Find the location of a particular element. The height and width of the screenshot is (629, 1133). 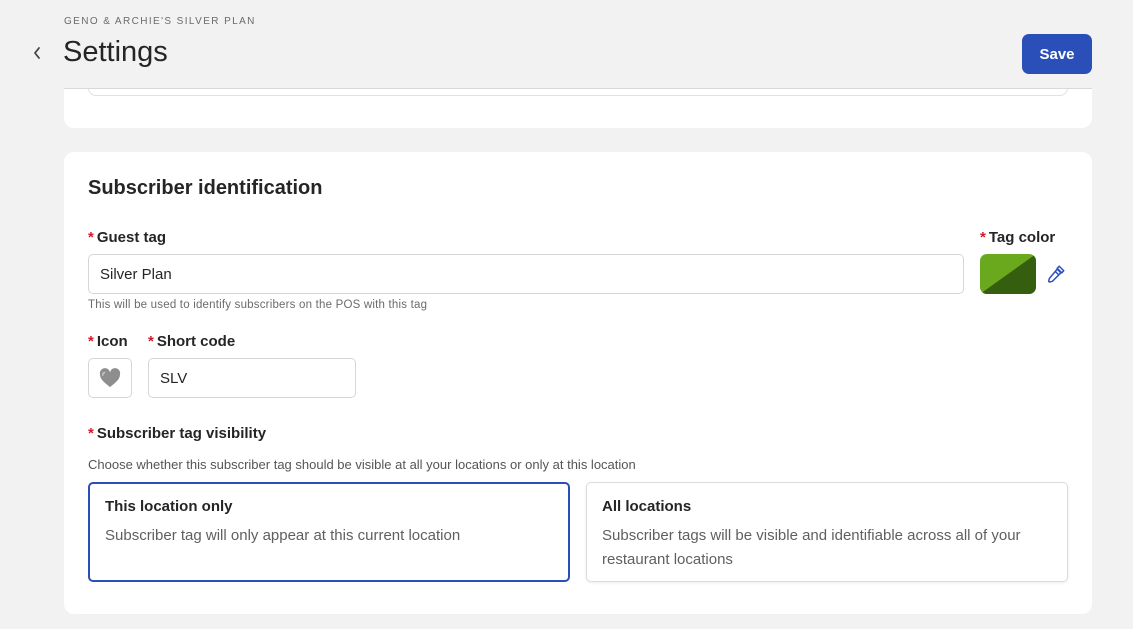

section-title: Subscriber identification is located at coordinates (205, 188).